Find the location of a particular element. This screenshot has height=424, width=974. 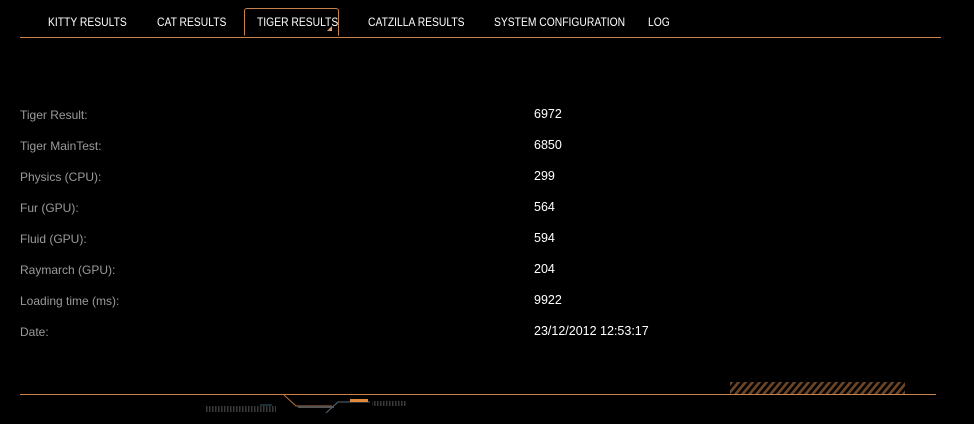

result-label: Raymarch (GPU): is located at coordinates (68, 270).